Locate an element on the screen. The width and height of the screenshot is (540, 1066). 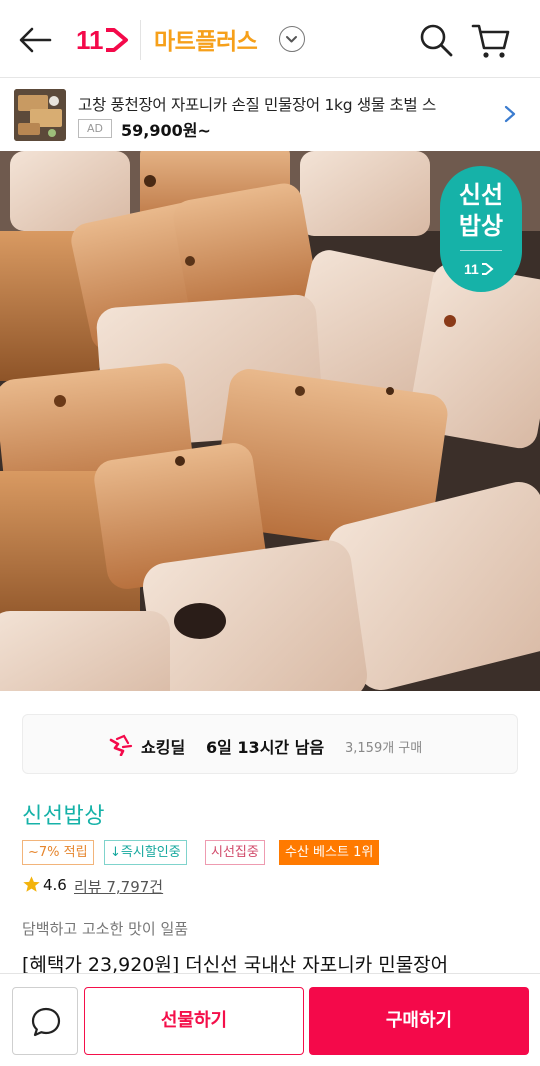
shocking-deal-bar: 쇼킹딜 6일 13시간 남음 3,159개 구매 is located at coordinates (270, 744).